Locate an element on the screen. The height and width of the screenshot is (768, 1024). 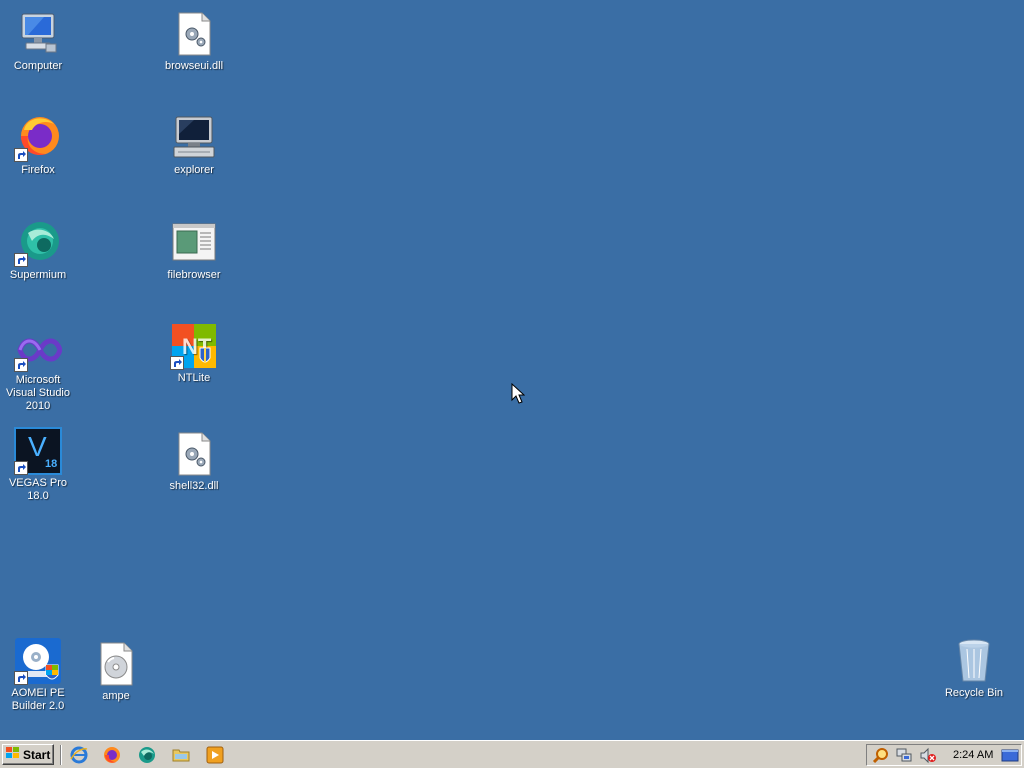
desktop-icon-label: Supermium is located at coordinates (38, 275).